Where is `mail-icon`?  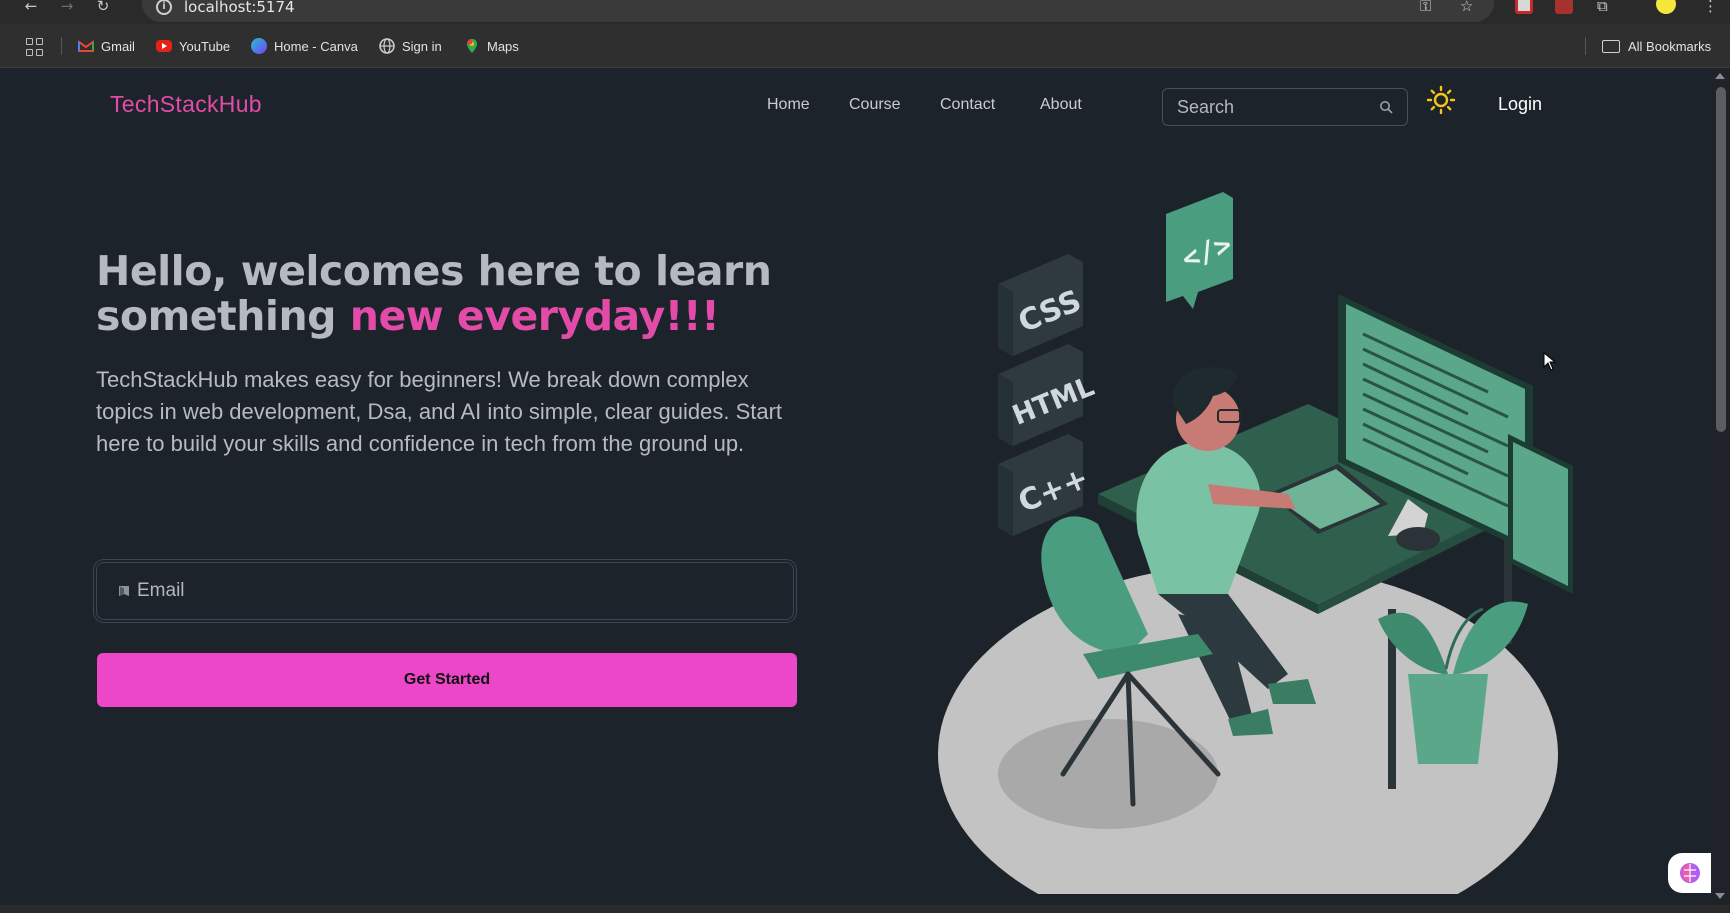
mail-icon is located at coordinates (124, 591).